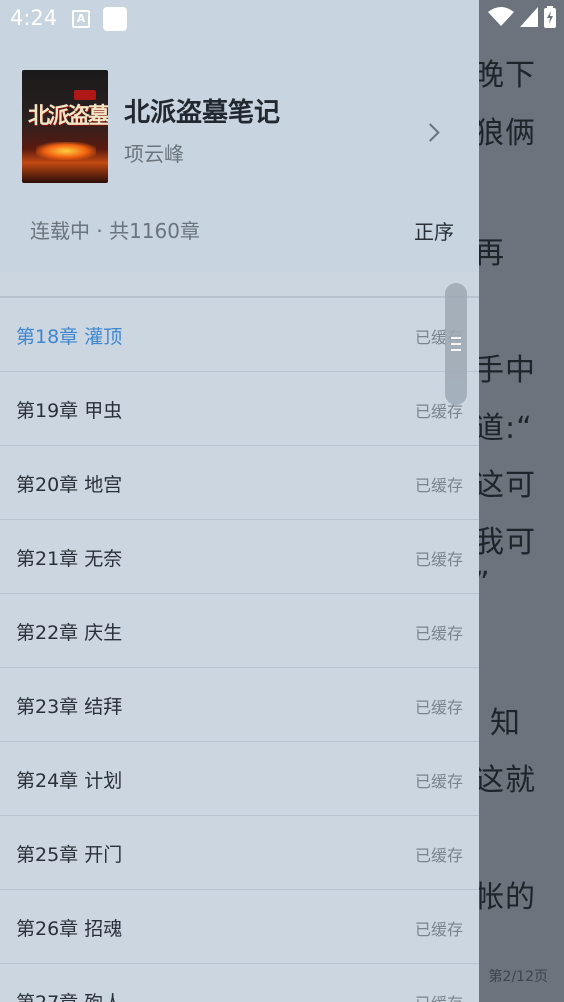  Describe the element at coordinates (69, 559) in the screenshot. I see `chapter-title: 第21章 无奈` at that location.